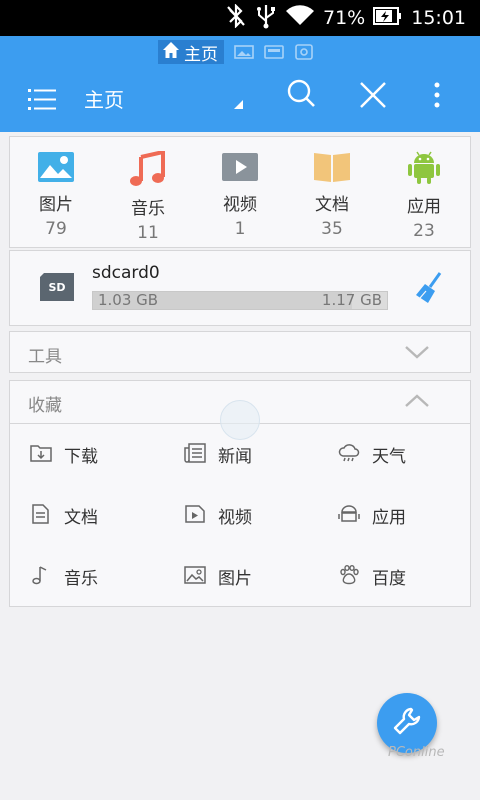  I want to click on window-tabs: 主页, so click(236, 52).